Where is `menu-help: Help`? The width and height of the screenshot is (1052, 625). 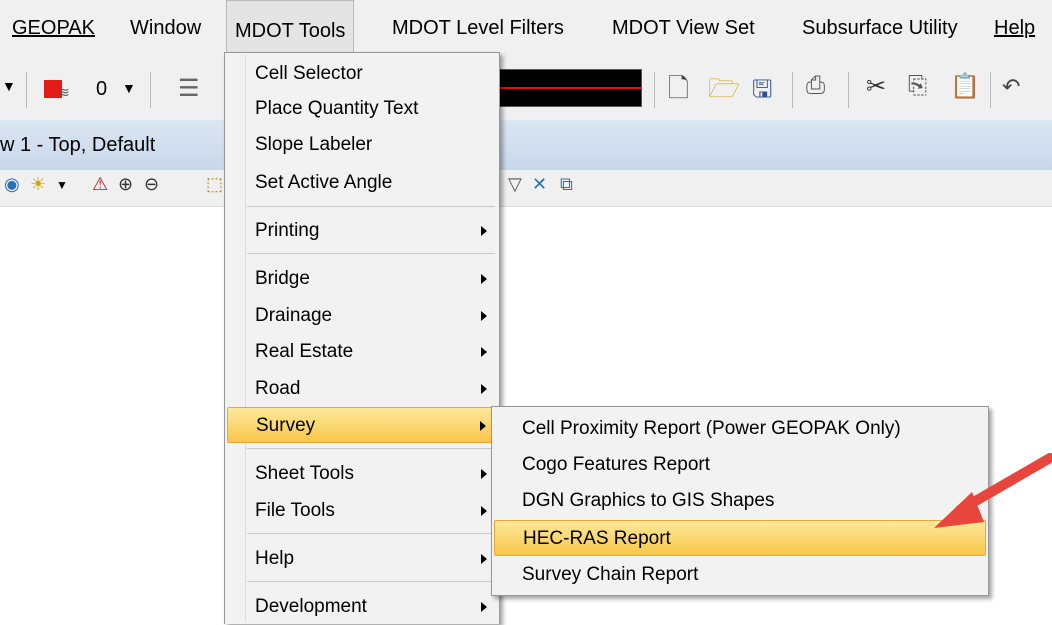
menu-help: Help is located at coordinates (1014, 28).